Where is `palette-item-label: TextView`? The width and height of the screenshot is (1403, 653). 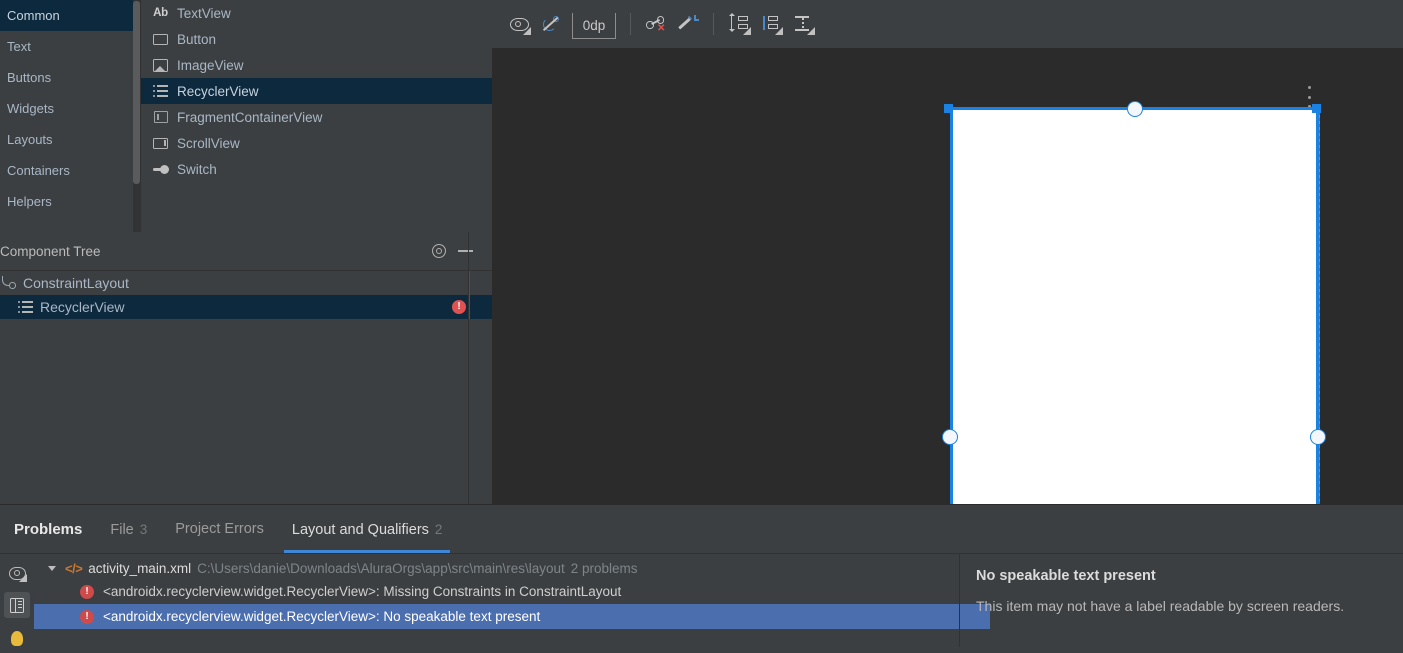 palette-item-label: TextView is located at coordinates (204, 13).